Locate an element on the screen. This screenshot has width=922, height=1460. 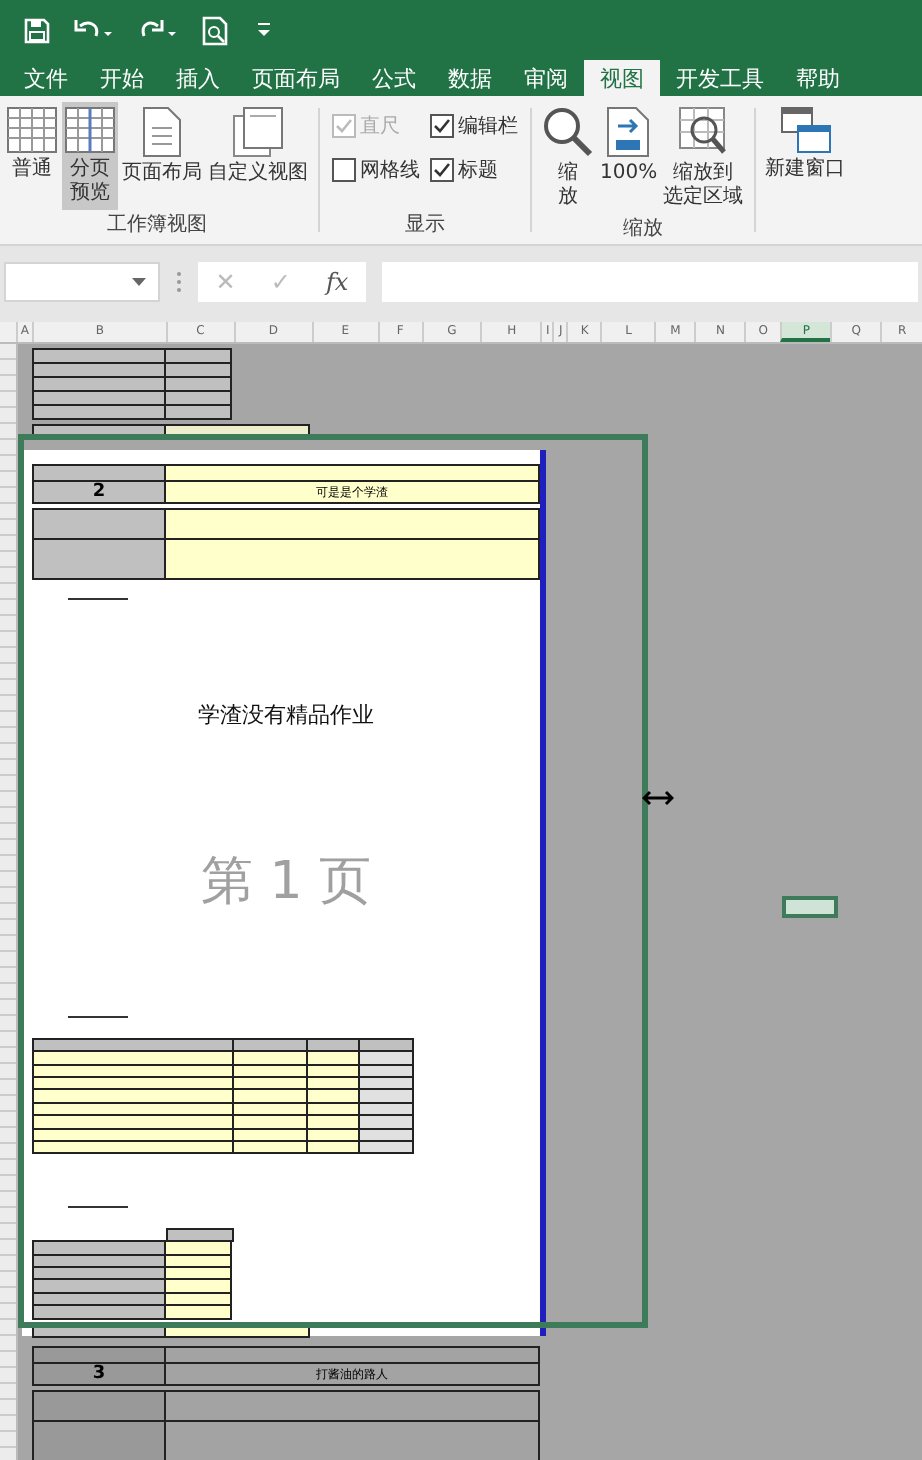
page-arrow-icon is located at coordinates (628, 132).